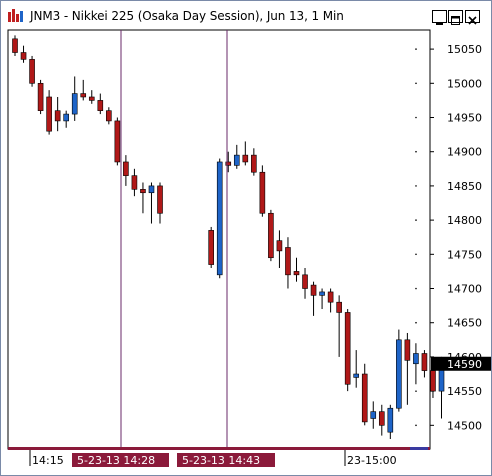  Describe the element at coordinates (464, 152) in the screenshot. I see `price-tick-label: 14900` at that location.